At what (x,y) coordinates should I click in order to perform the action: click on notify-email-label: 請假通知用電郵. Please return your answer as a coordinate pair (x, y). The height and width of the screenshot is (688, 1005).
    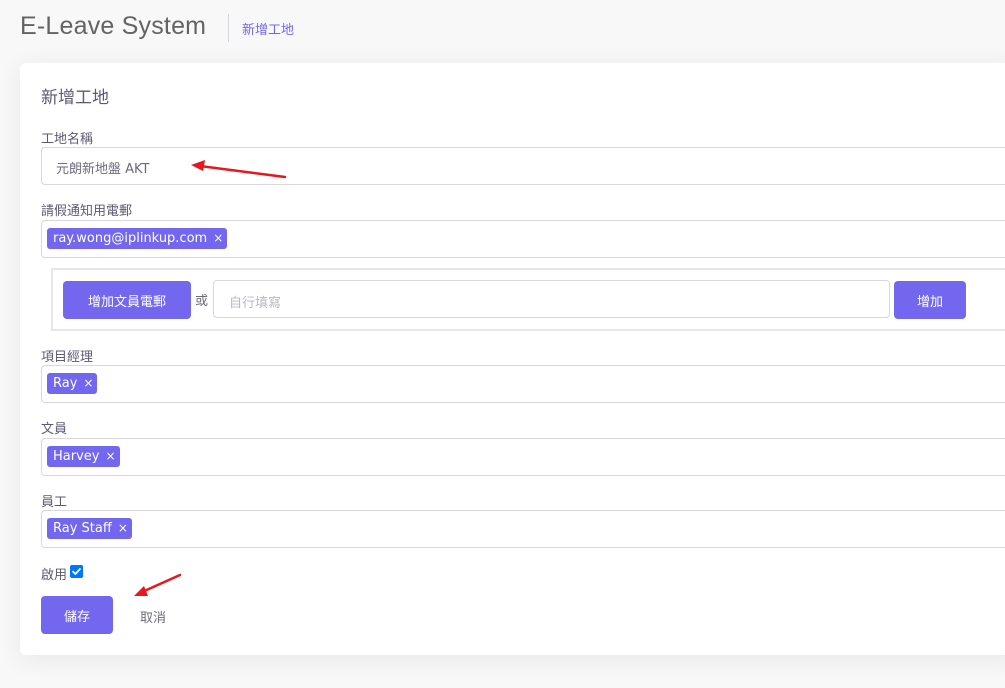
    Looking at the image, I should click on (87, 211).